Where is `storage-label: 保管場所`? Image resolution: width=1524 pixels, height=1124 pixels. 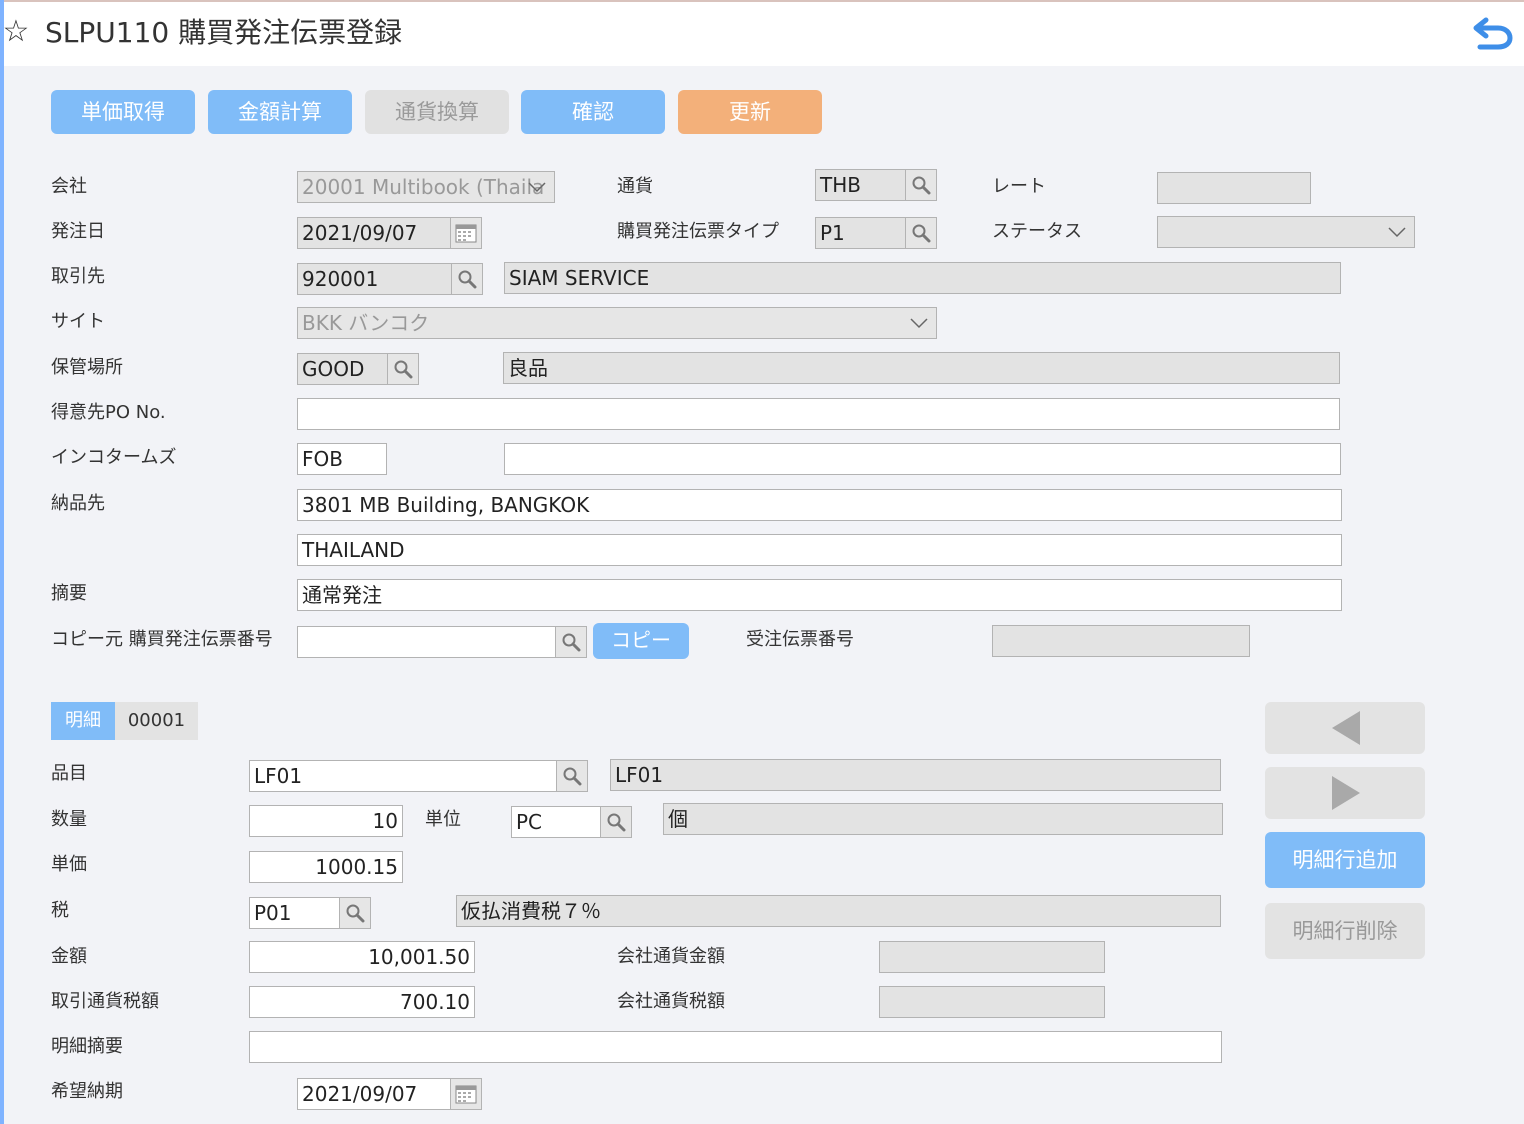
storage-label: 保管場所 is located at coordinates (87, 367).